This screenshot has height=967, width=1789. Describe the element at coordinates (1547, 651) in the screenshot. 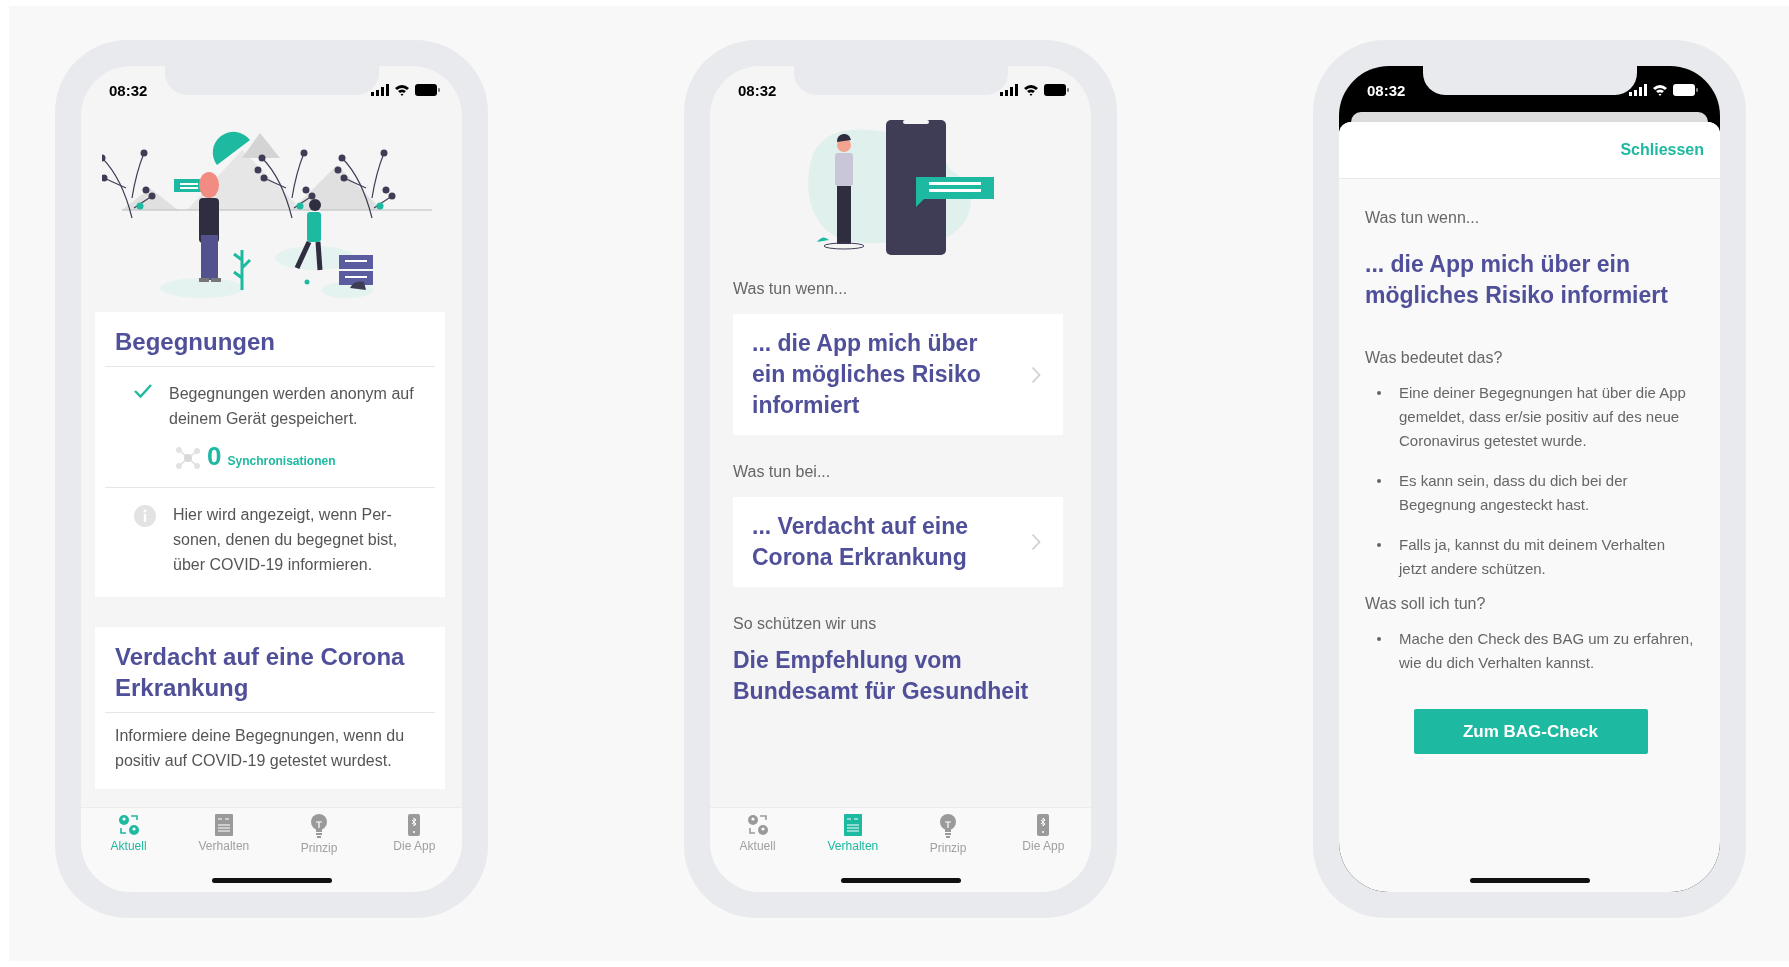

I see `bullet-text: Mache den Check des BAG um zu erfahren, wie du dich Verhalten kannst.` at that location.